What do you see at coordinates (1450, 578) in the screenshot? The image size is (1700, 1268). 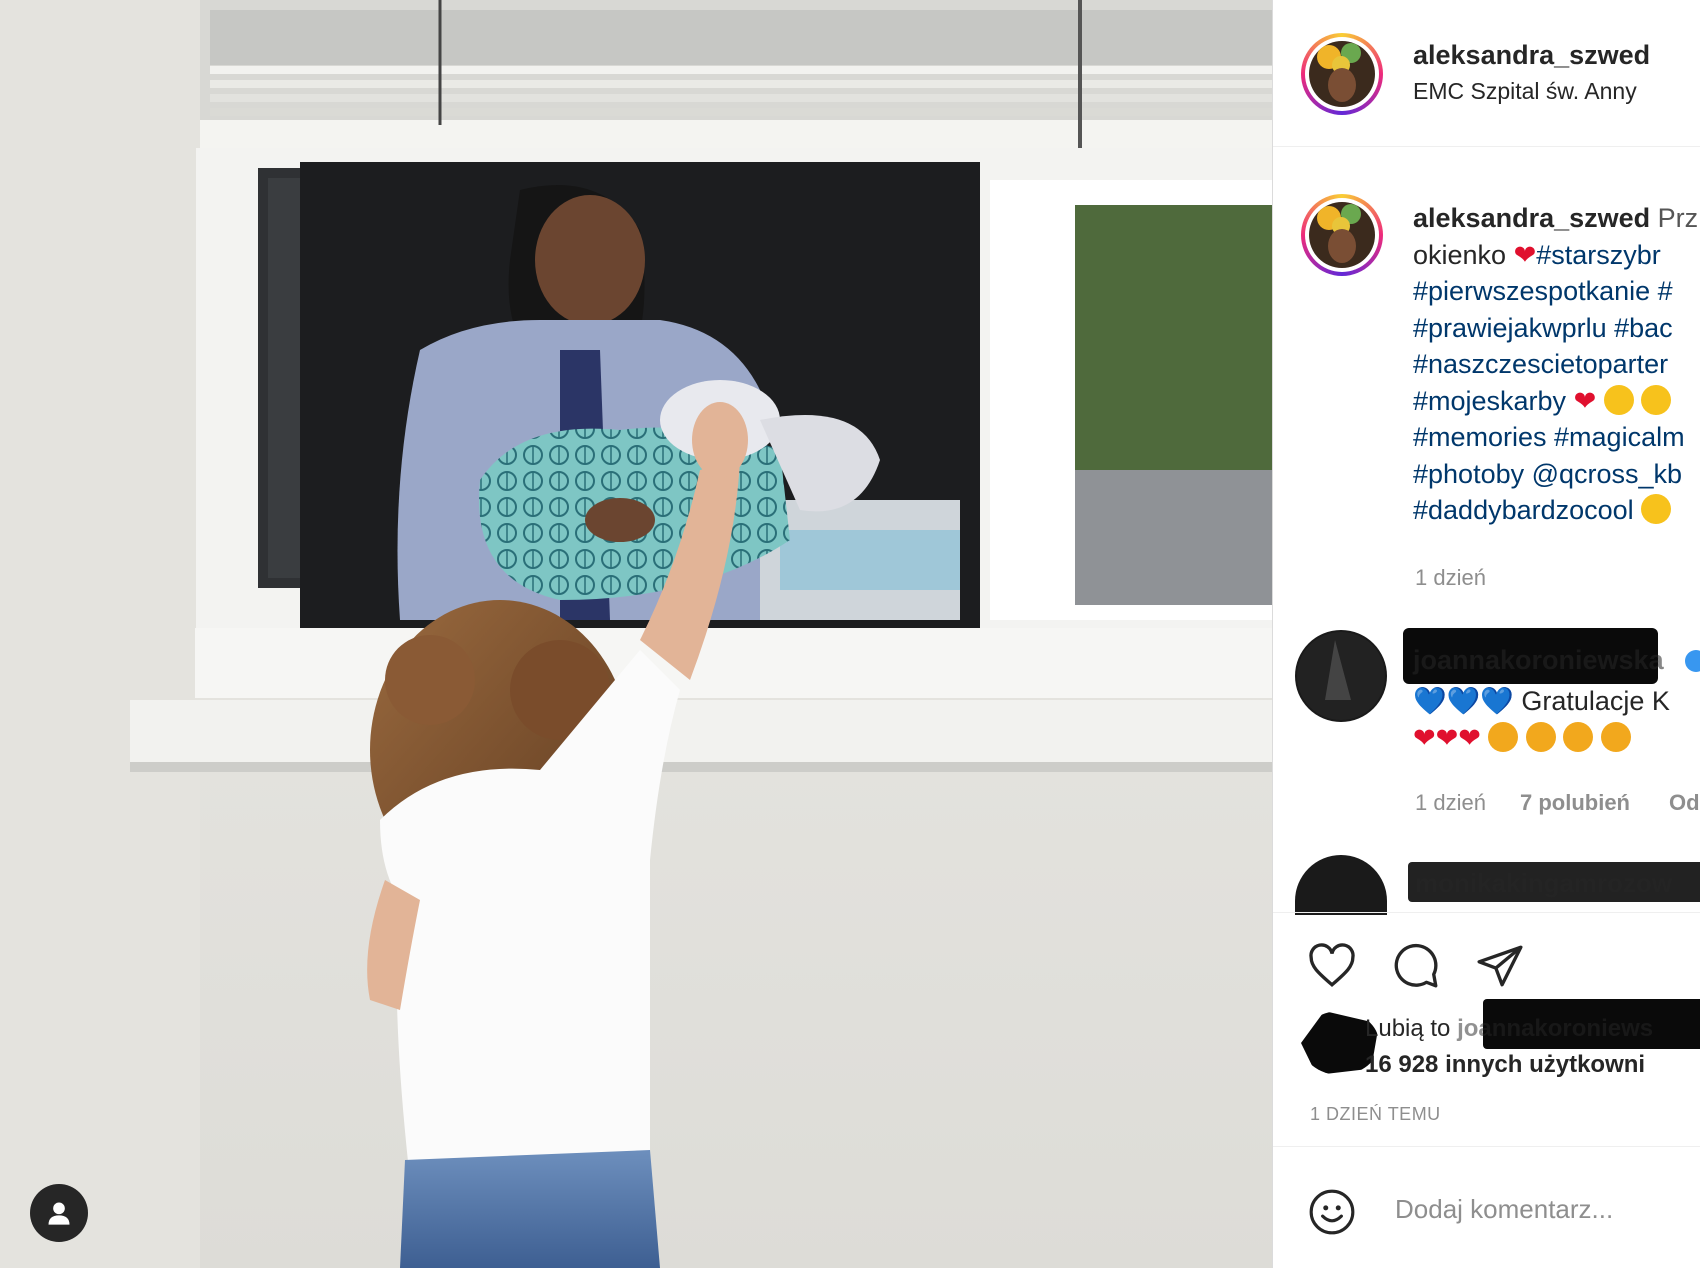 I see `caption-time: 1 dzień` at bounding box center [1450, 578].